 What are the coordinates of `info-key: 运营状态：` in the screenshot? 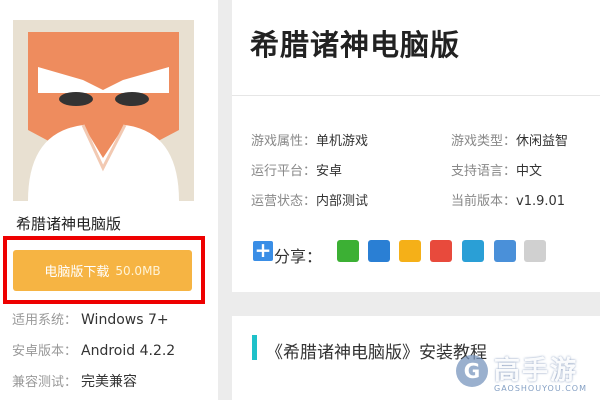 It's located at (284, 201).